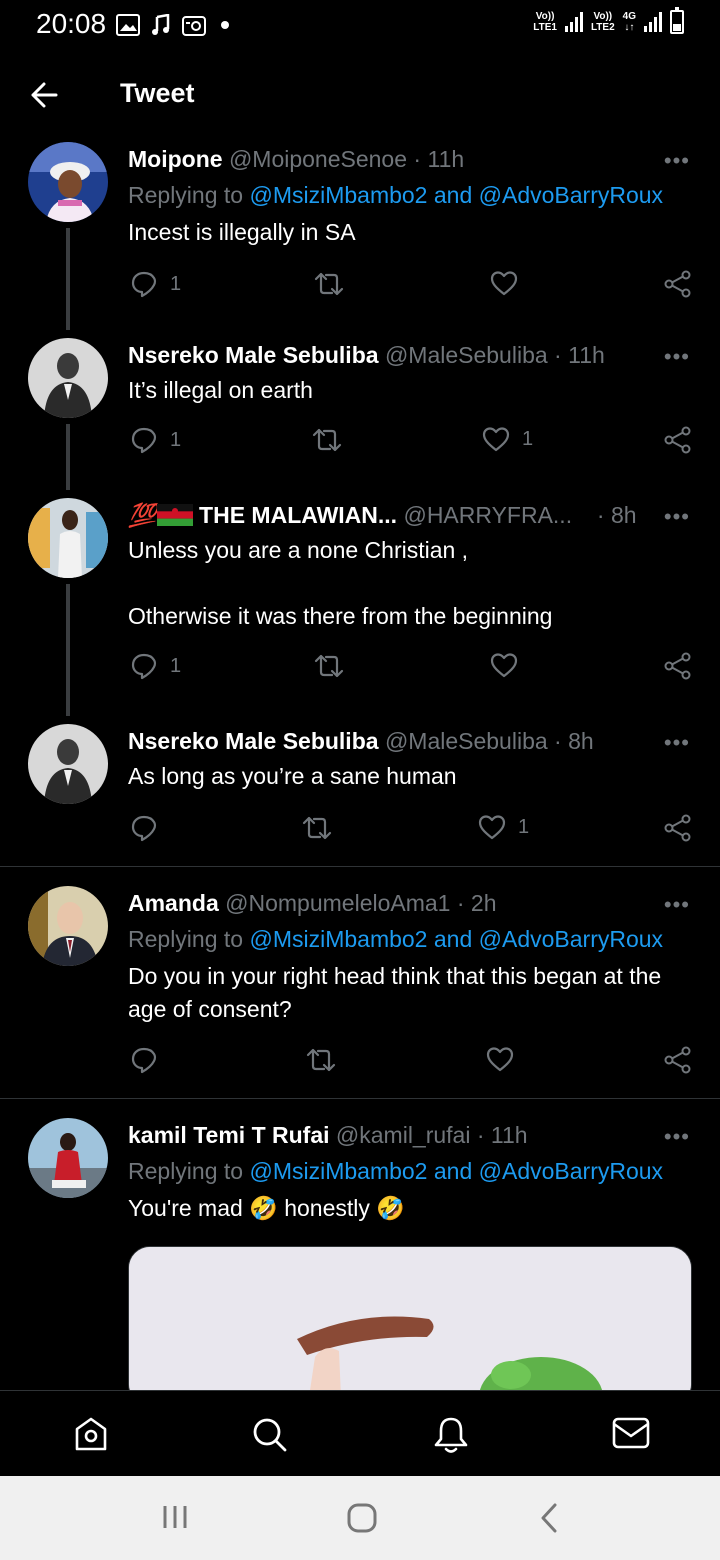 This screenshot has width=720, height=1560. I want to click on tweet-text: Incest is illegally in SA, so click(242, 232).